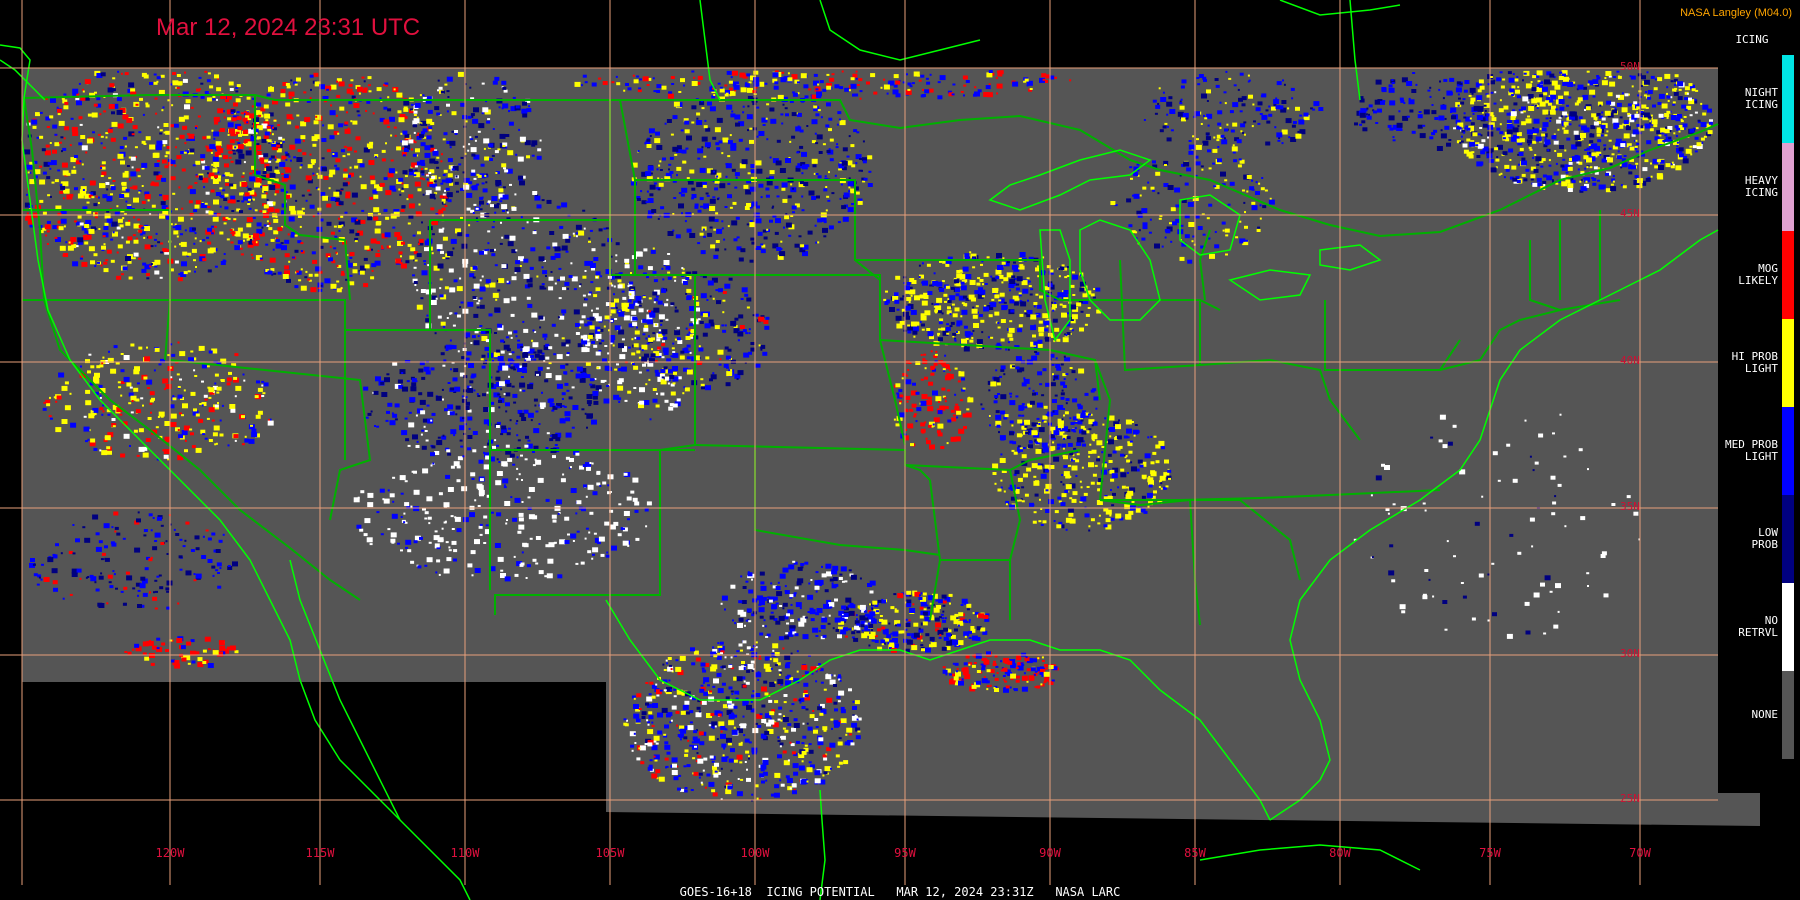 The height and width of the screenshot is (900, 1800). Describe the element at coordinates (610, 853) in the screenshot. I see `longitude-label: 105W` at that location.